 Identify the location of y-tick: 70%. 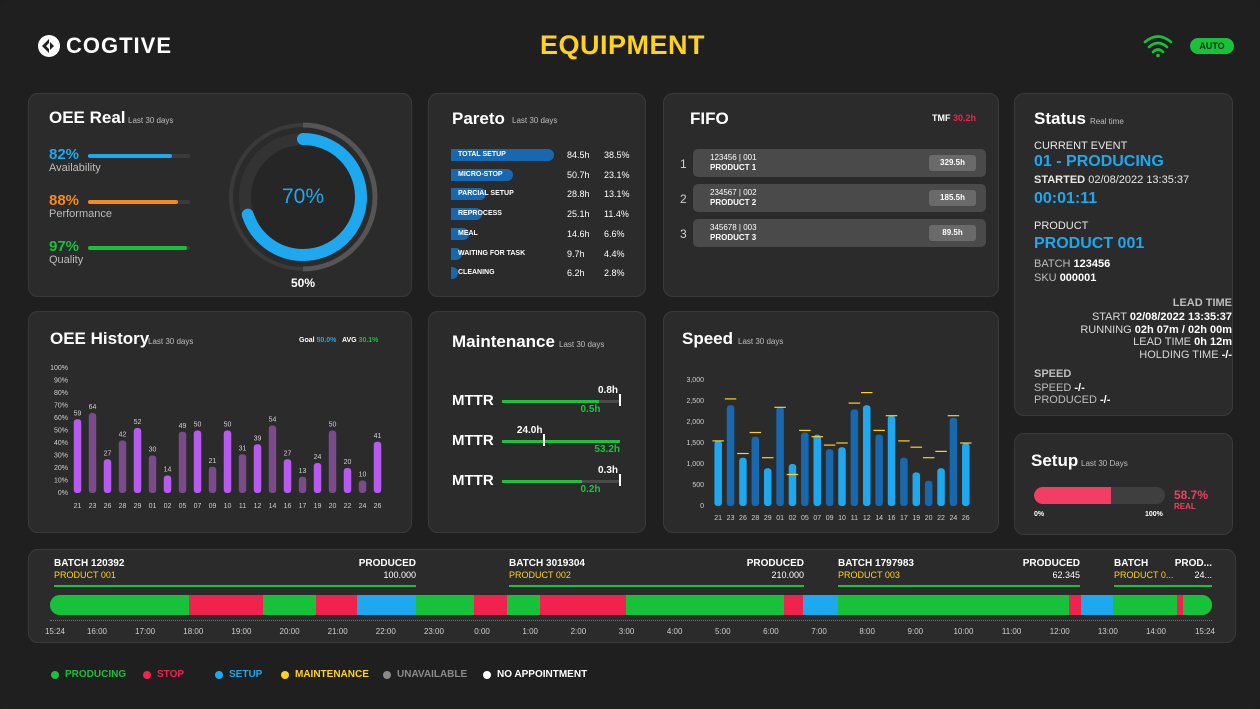
(61, 406).